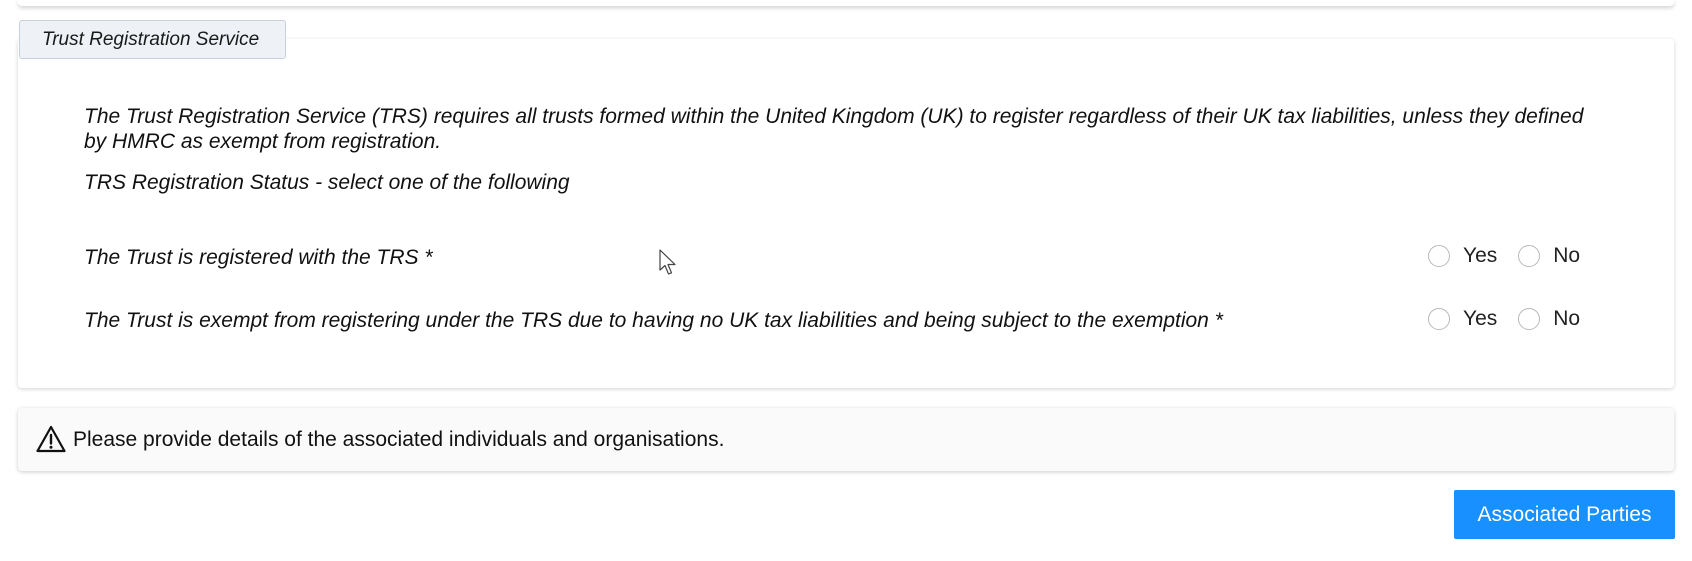  I want to click on exempt-no-label: No, so click(1566, 319).